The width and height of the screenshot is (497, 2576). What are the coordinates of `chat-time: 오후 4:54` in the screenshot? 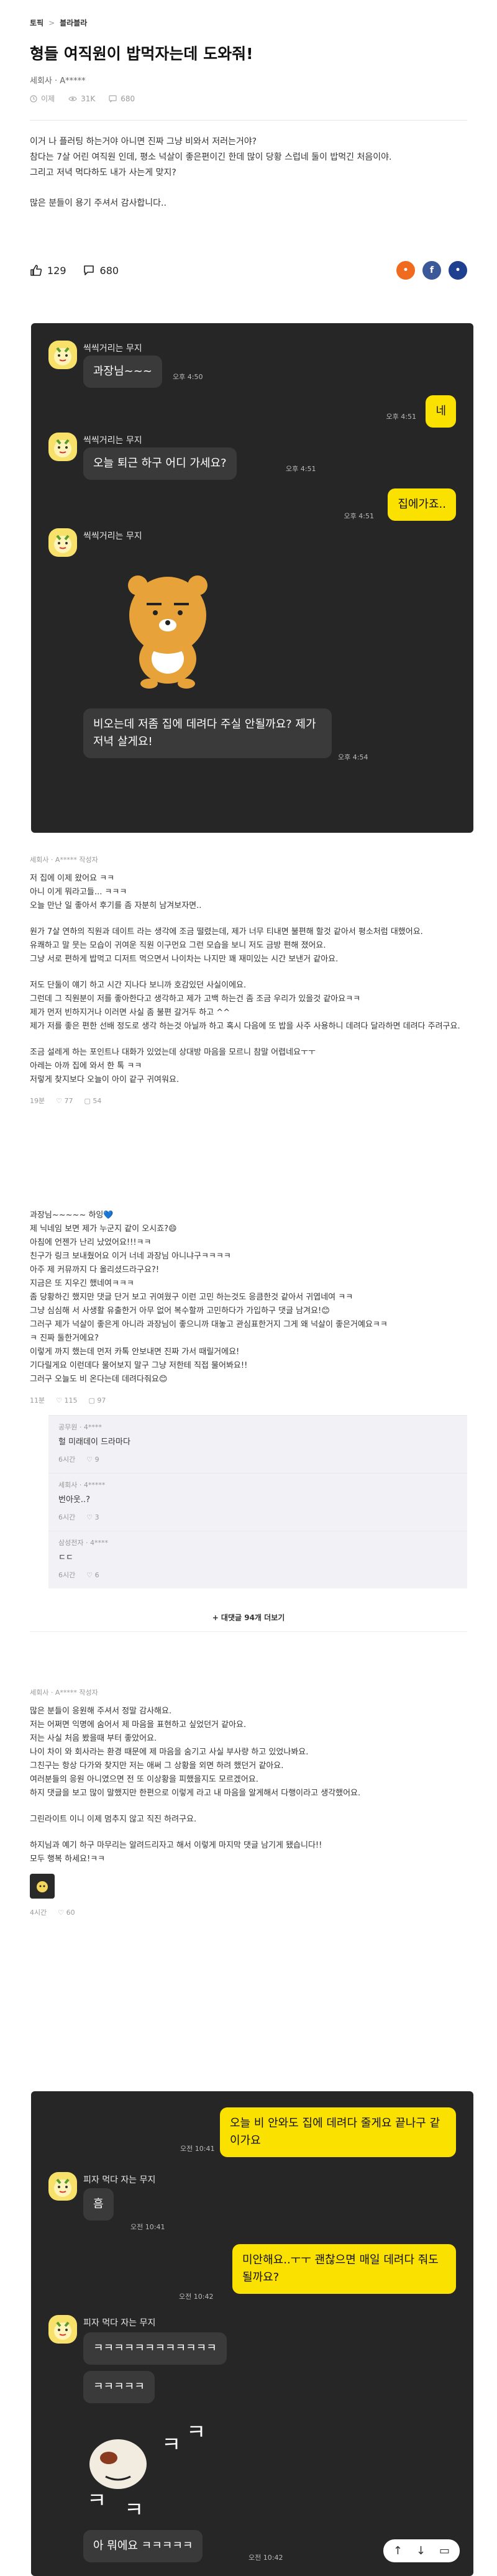 It's located at (353, 757).